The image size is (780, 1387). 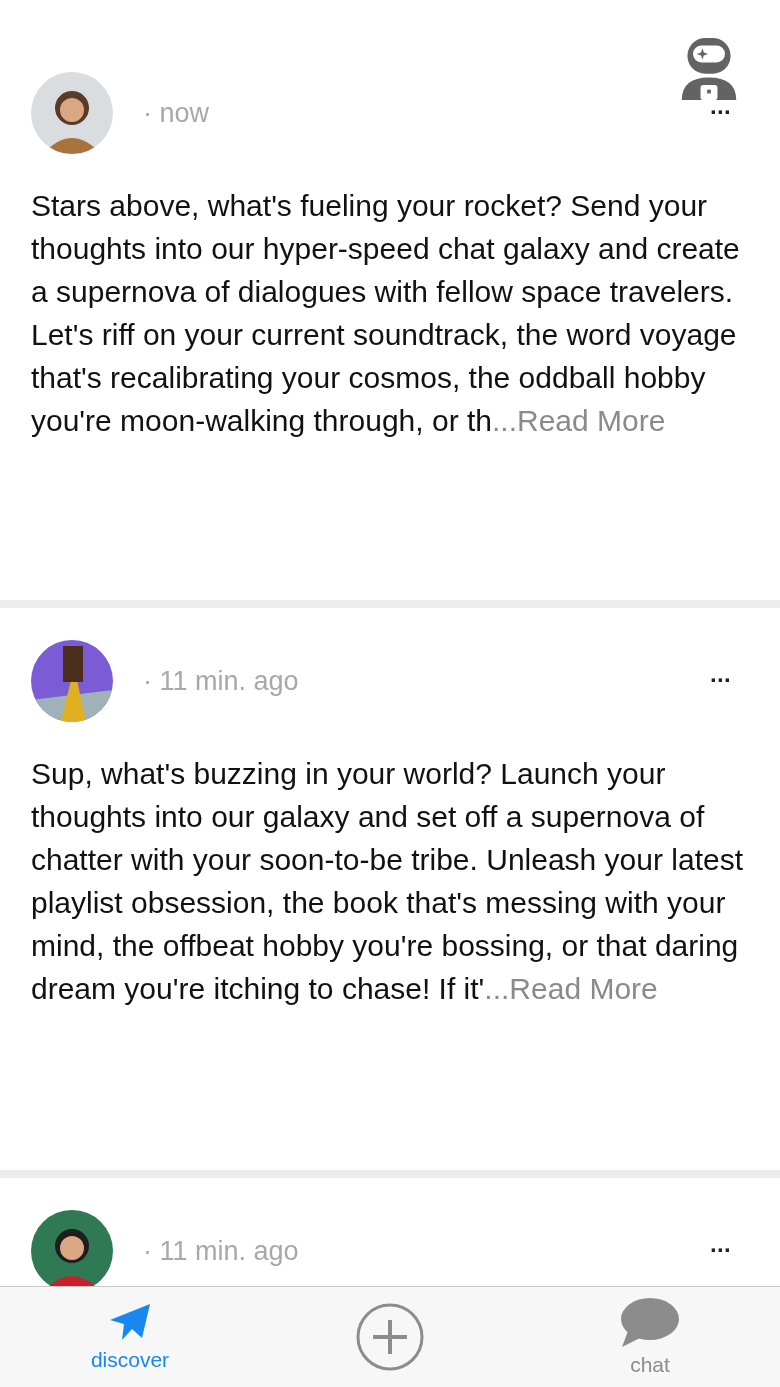 I want to click on add-button, so click(x=390, y=1337).